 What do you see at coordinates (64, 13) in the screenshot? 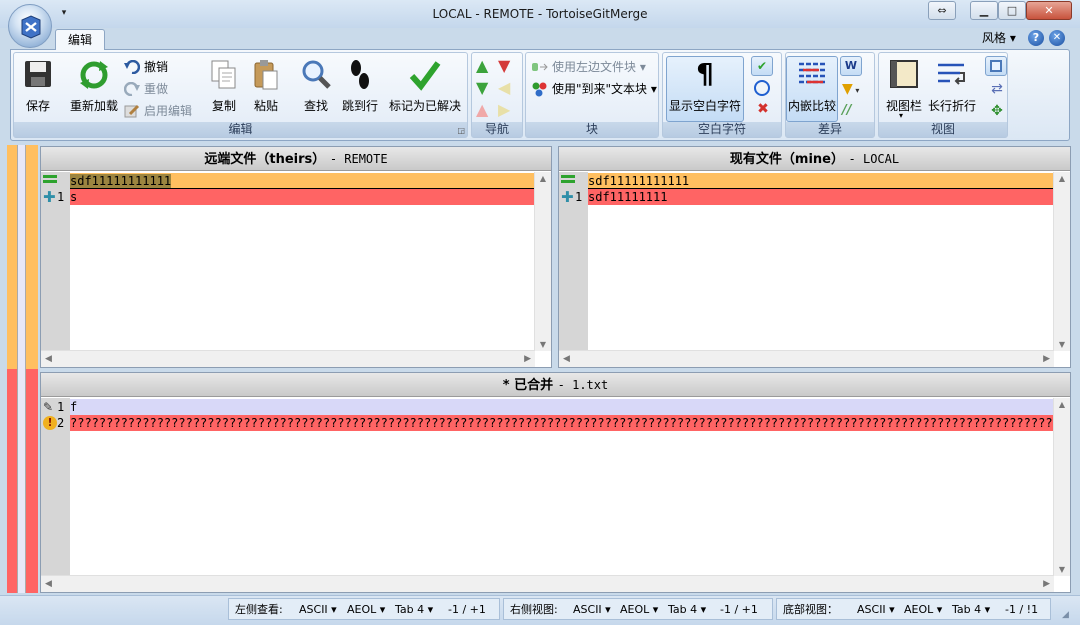
I see `quick-access-dropdown-icon: ▾` at bounding box center [64, 13].